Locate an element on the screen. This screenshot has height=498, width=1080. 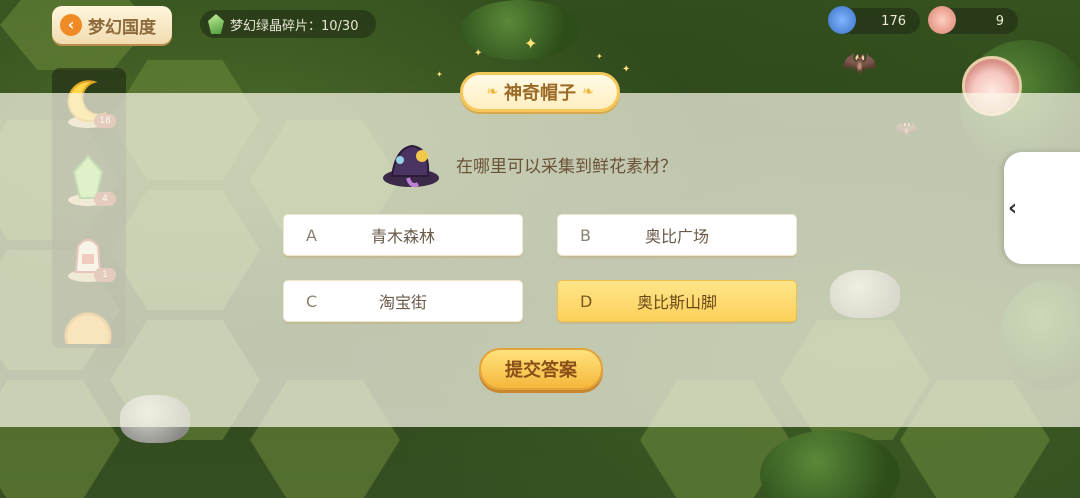
back-button: ‹ 梦幻国度 is located at coordinates (112, 25).